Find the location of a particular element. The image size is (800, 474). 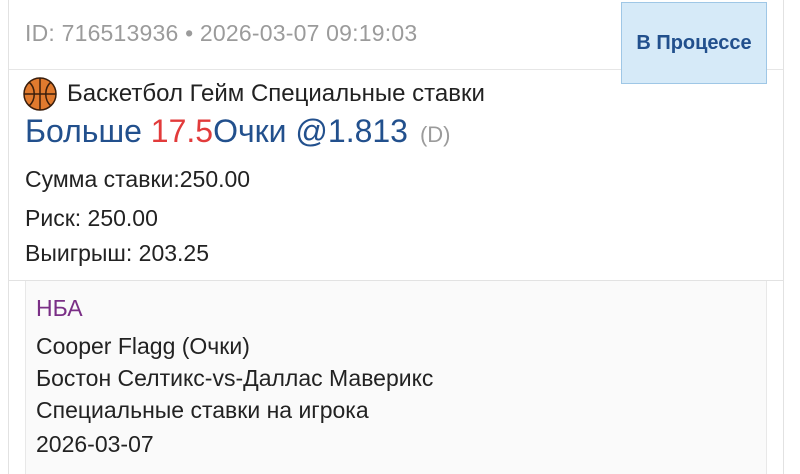

selection-line: 17.5 is located at coordinates (182, 131).